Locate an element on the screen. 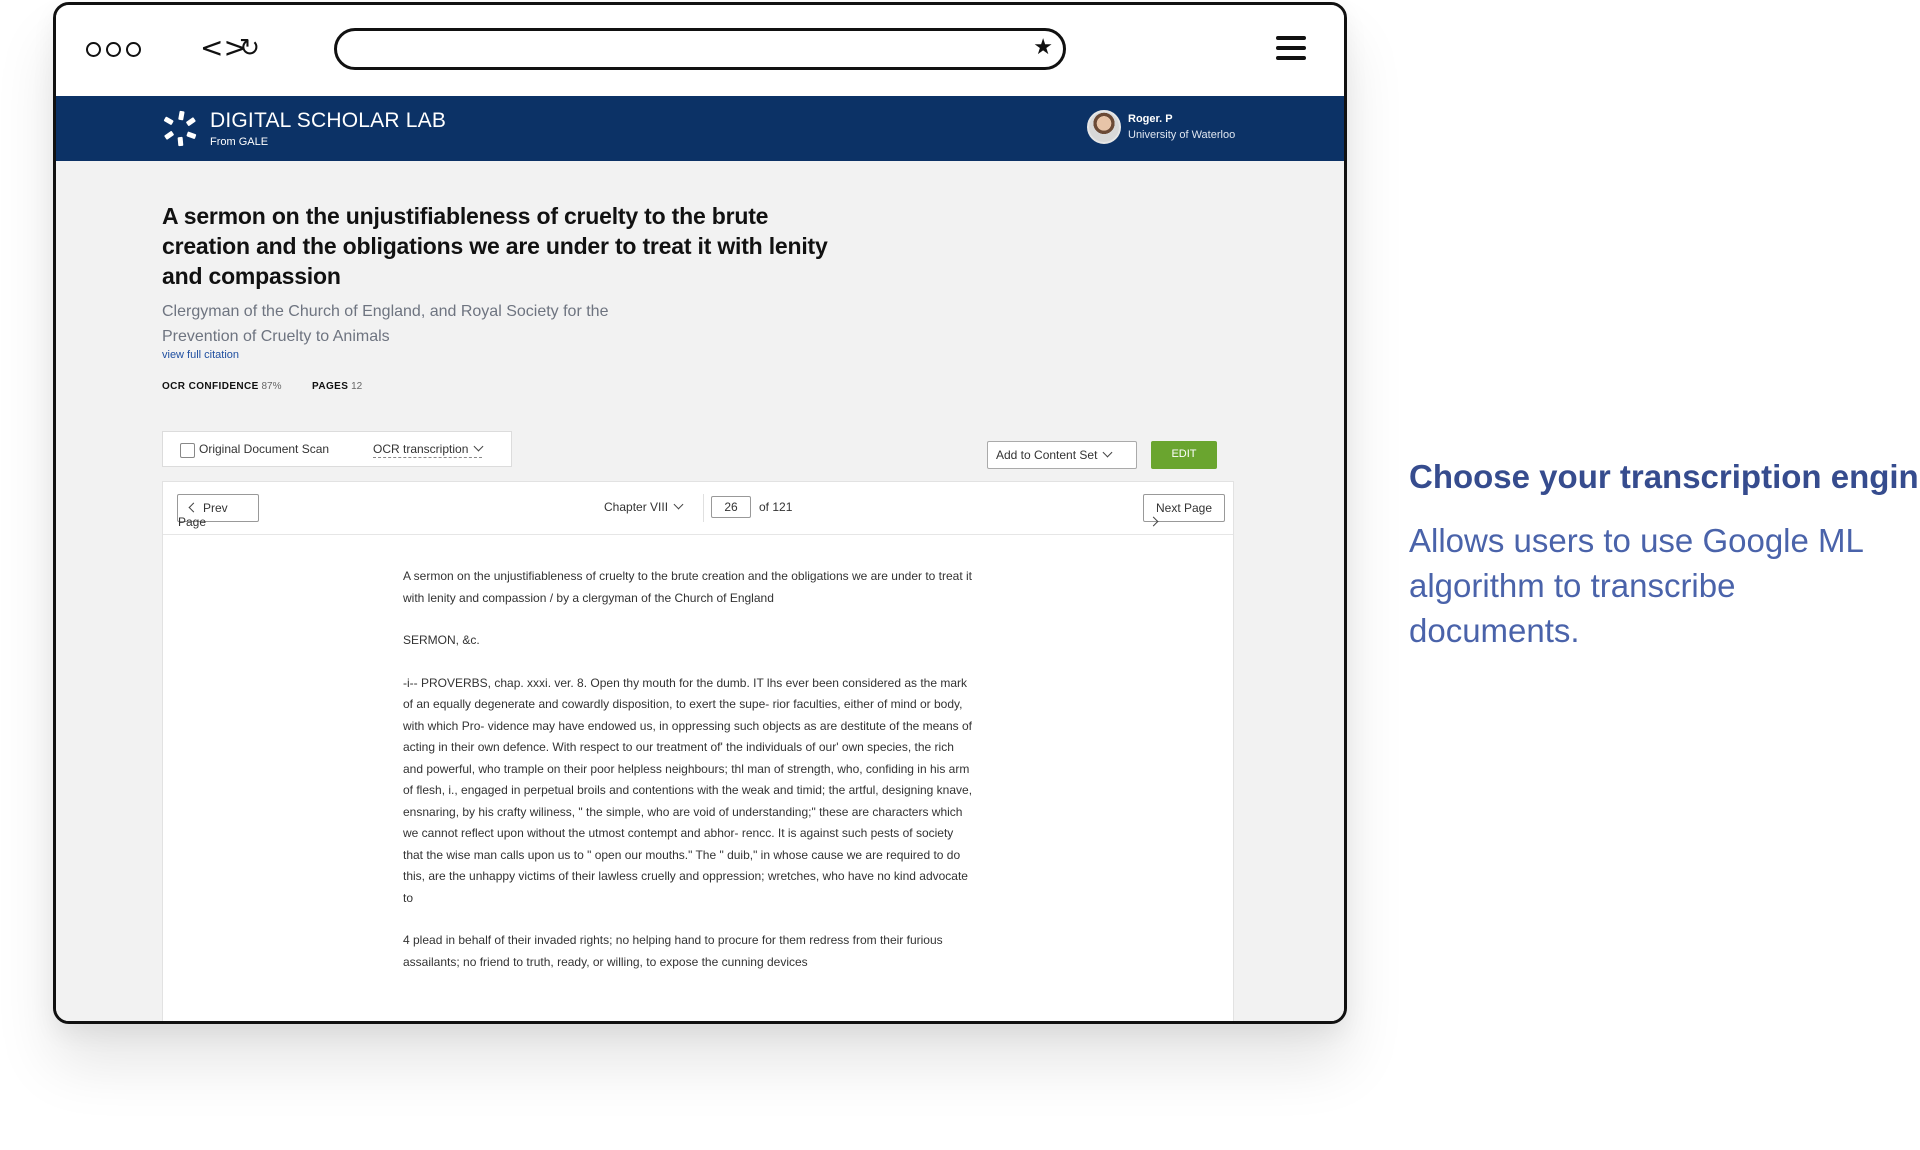  chapter-value: Chapter VIII is located at coordinates (636, 507).